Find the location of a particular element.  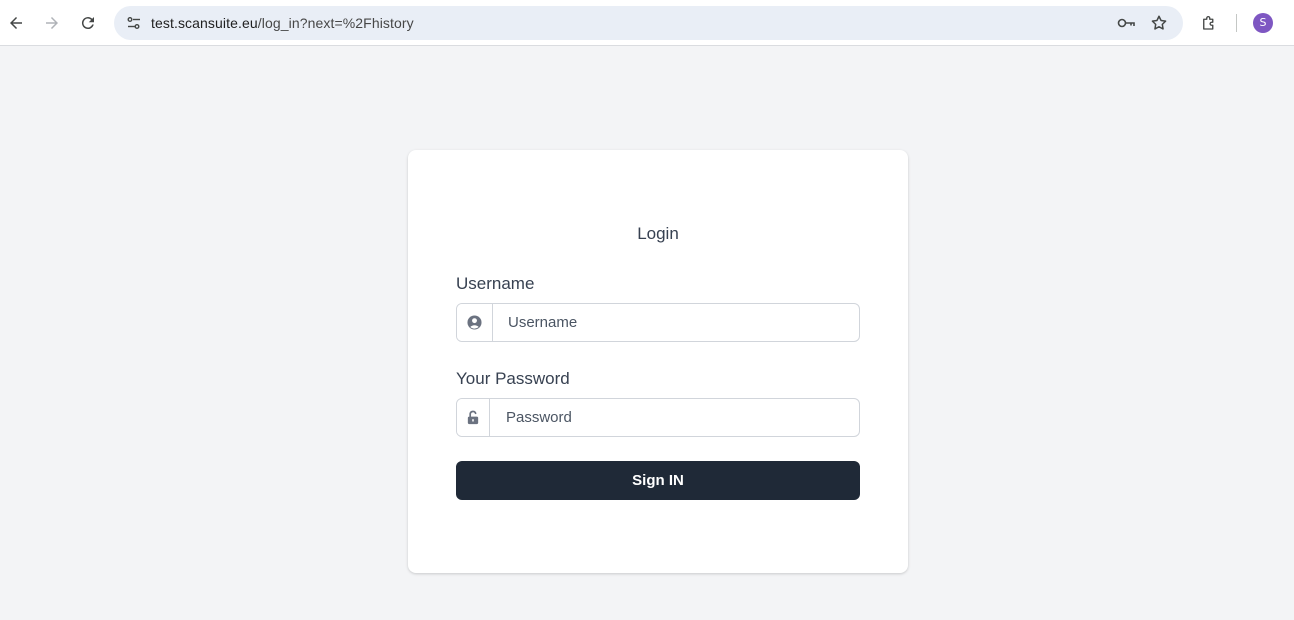

forward-button is located at coordinates (52, 23).